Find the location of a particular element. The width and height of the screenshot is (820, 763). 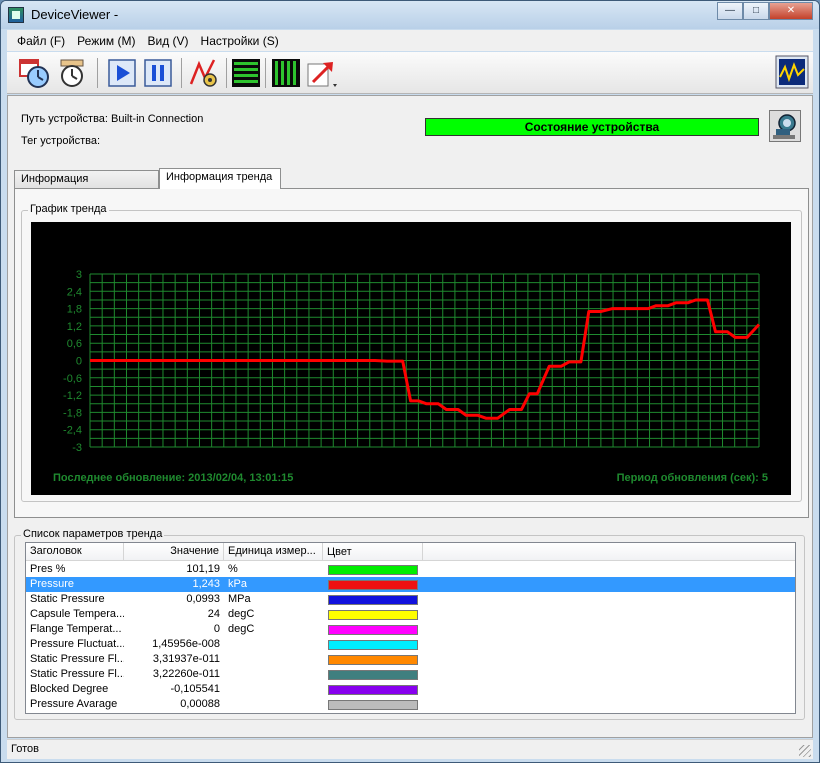

menu-file: Файл (F) is located at coordinates (41, 41).